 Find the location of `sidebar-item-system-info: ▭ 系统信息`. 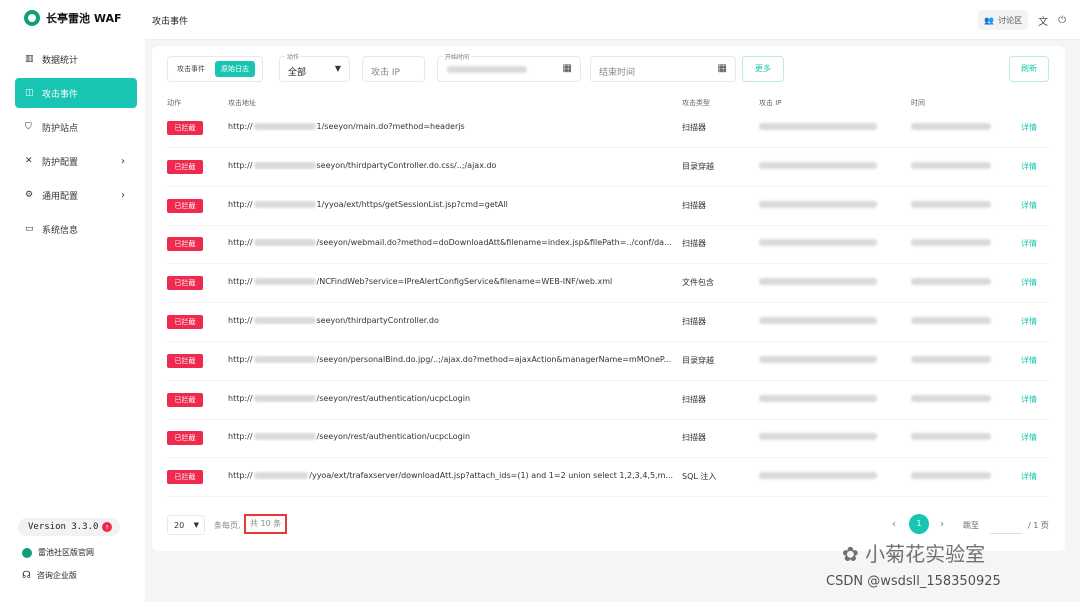

sidebar-item-system-info: ▭ 系统信息 is located at coordinates (76, 229).